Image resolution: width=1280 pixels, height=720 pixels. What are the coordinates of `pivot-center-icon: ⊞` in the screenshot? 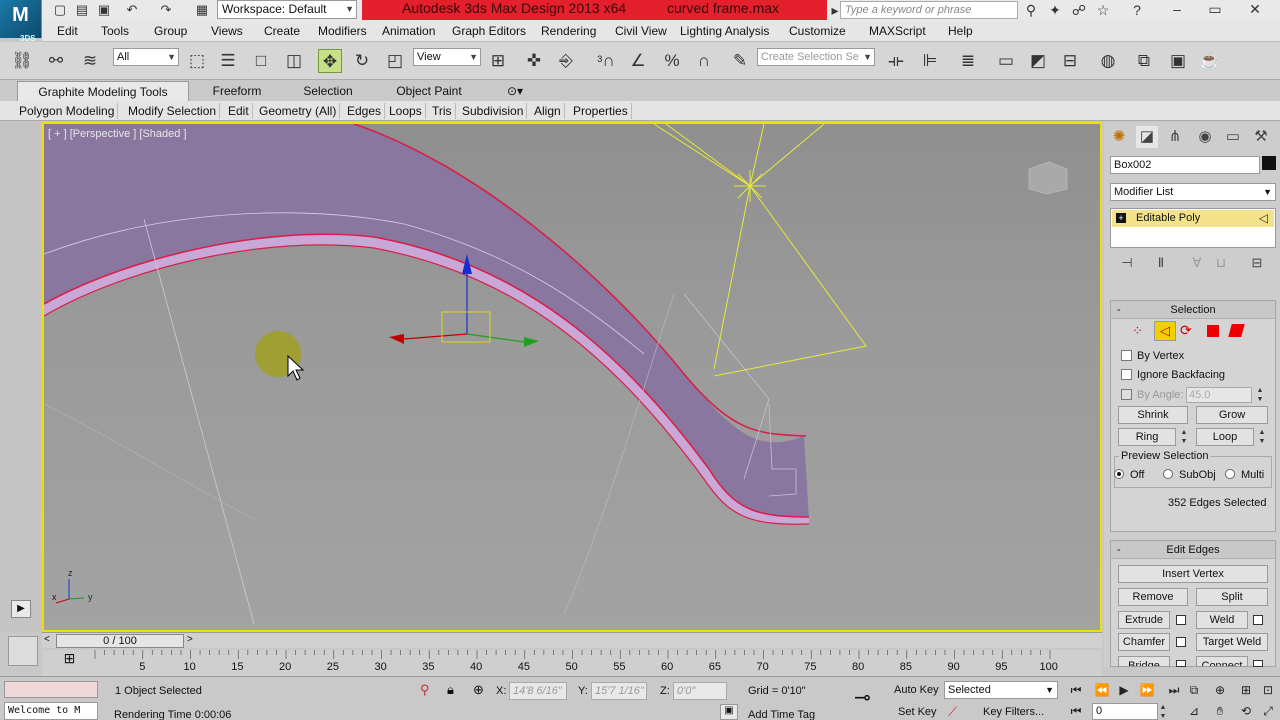 It's located at (498, 61).